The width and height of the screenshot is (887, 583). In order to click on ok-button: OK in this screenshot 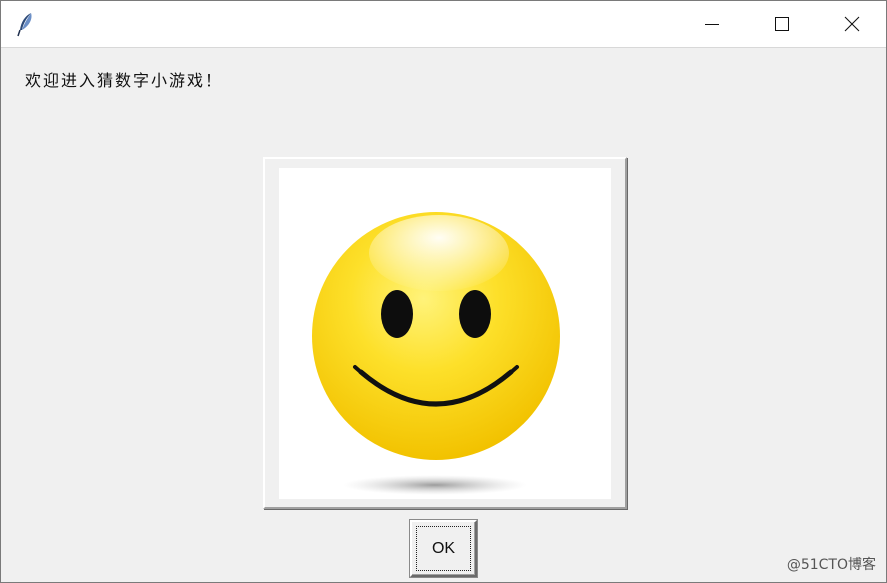, I will do `click(443, 548)`.